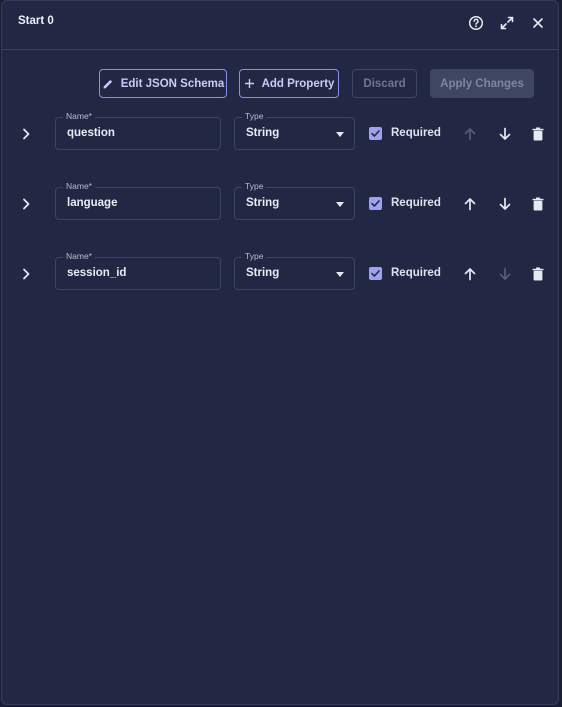 The image size is (562, 707). Describe the element at coordinates (138, 270) in the screenshot. I see `property-name-field: Name* session_id` at that location.